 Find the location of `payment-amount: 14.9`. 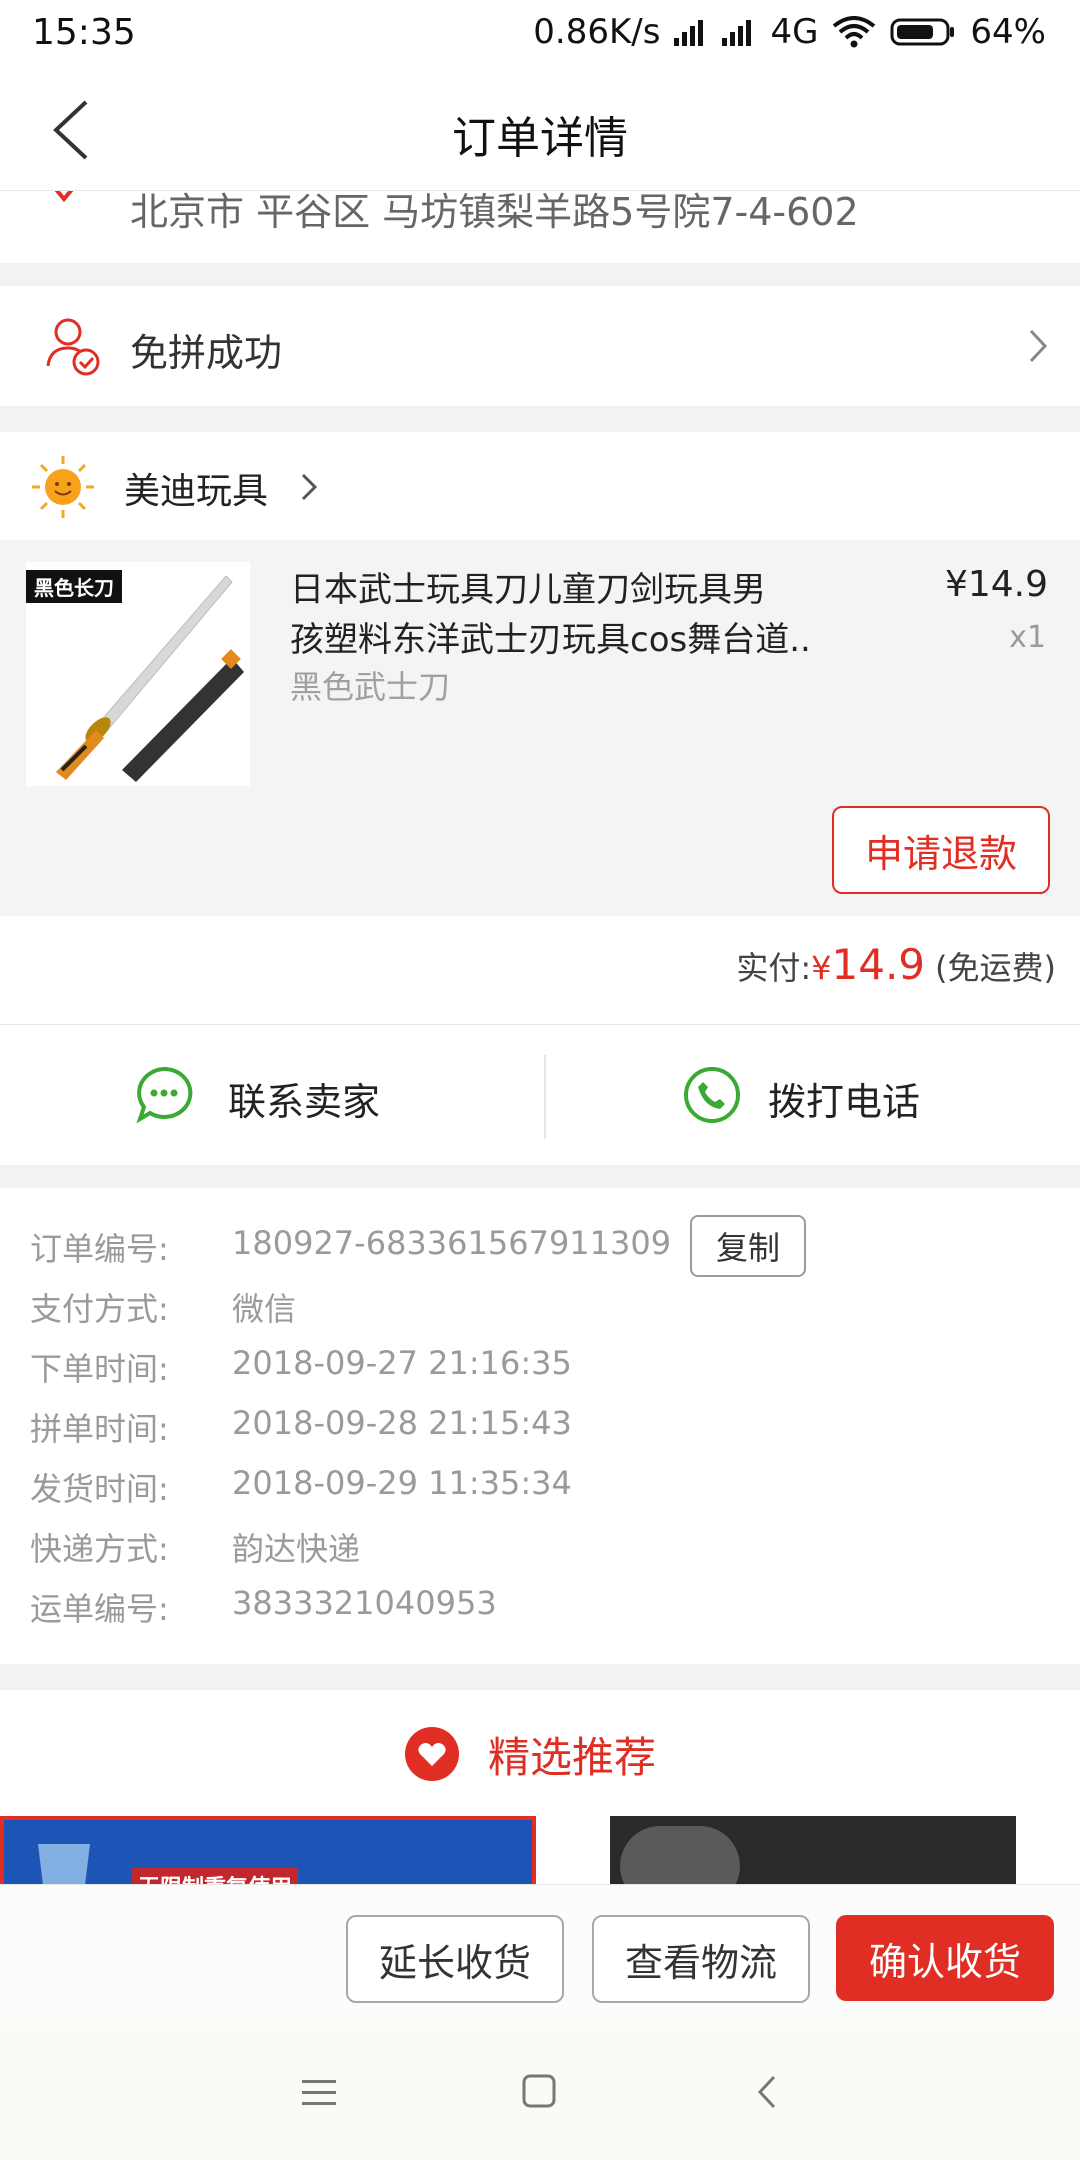

payment-amount: 14.9 is located at coordinates (878, 964).